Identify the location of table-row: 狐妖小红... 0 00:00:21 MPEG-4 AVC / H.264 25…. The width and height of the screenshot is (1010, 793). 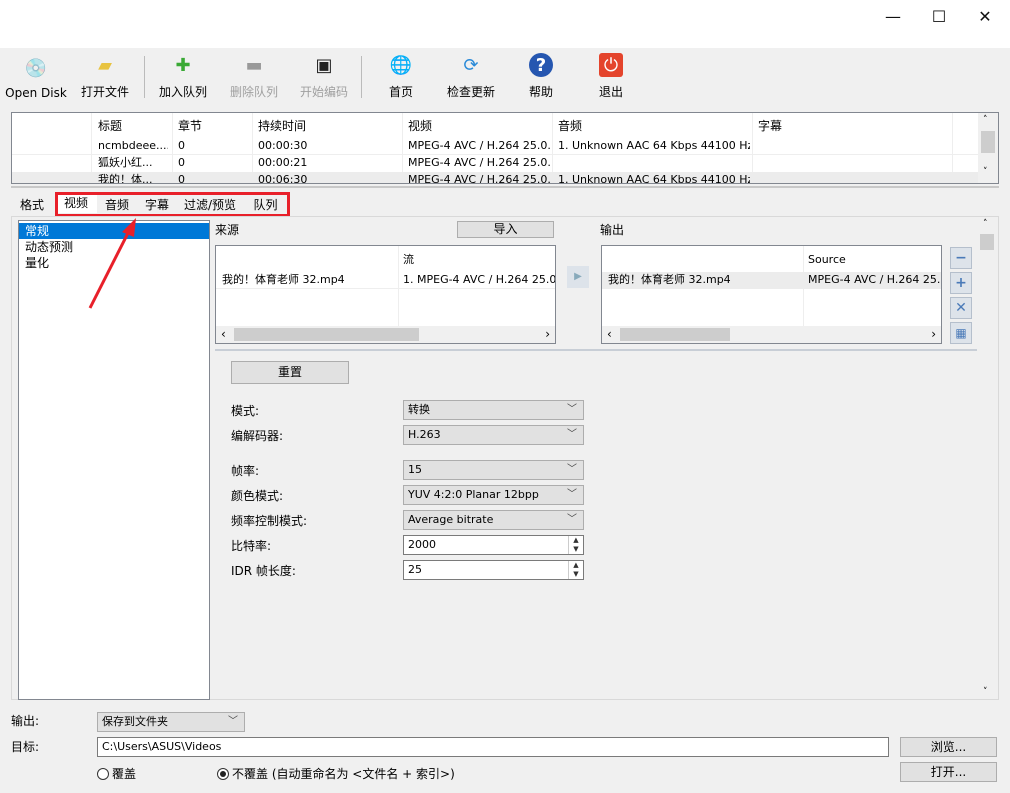
(495, 163).